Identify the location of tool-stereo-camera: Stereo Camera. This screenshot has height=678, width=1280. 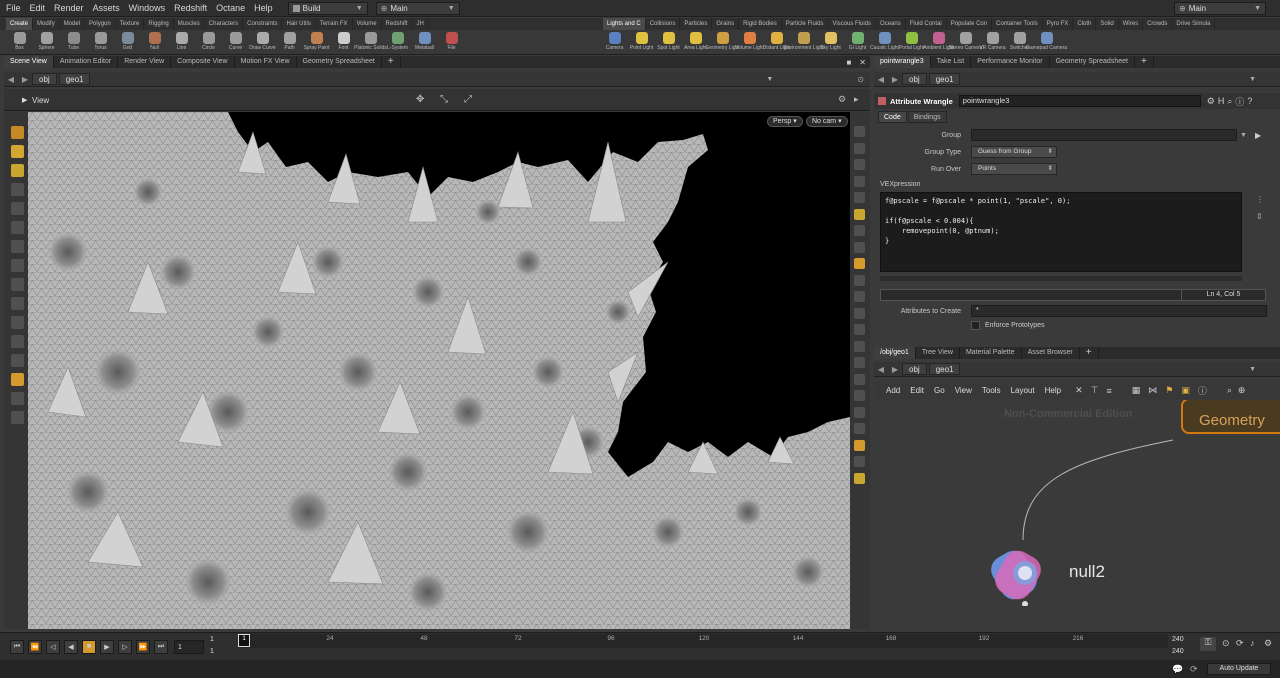
(965, 42).